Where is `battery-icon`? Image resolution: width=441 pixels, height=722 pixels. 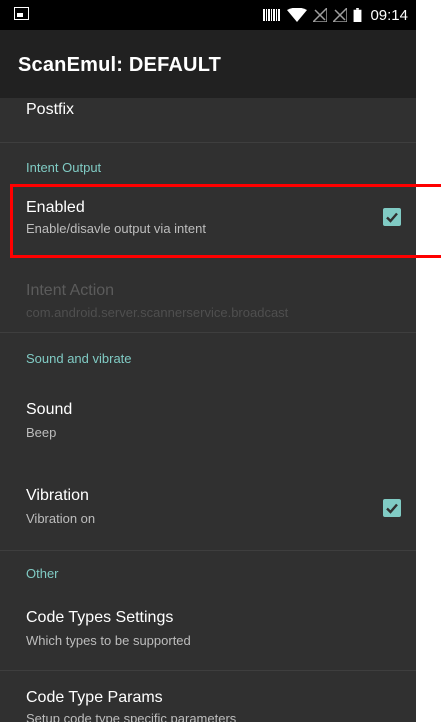
battery-icon is located at coordinates (358, 15).